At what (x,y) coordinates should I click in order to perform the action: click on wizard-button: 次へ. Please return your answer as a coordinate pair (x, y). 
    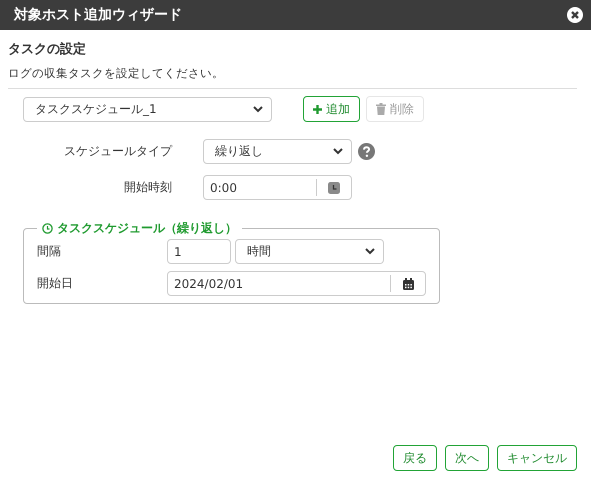
    Looking at the image, I should click on (467, 458).